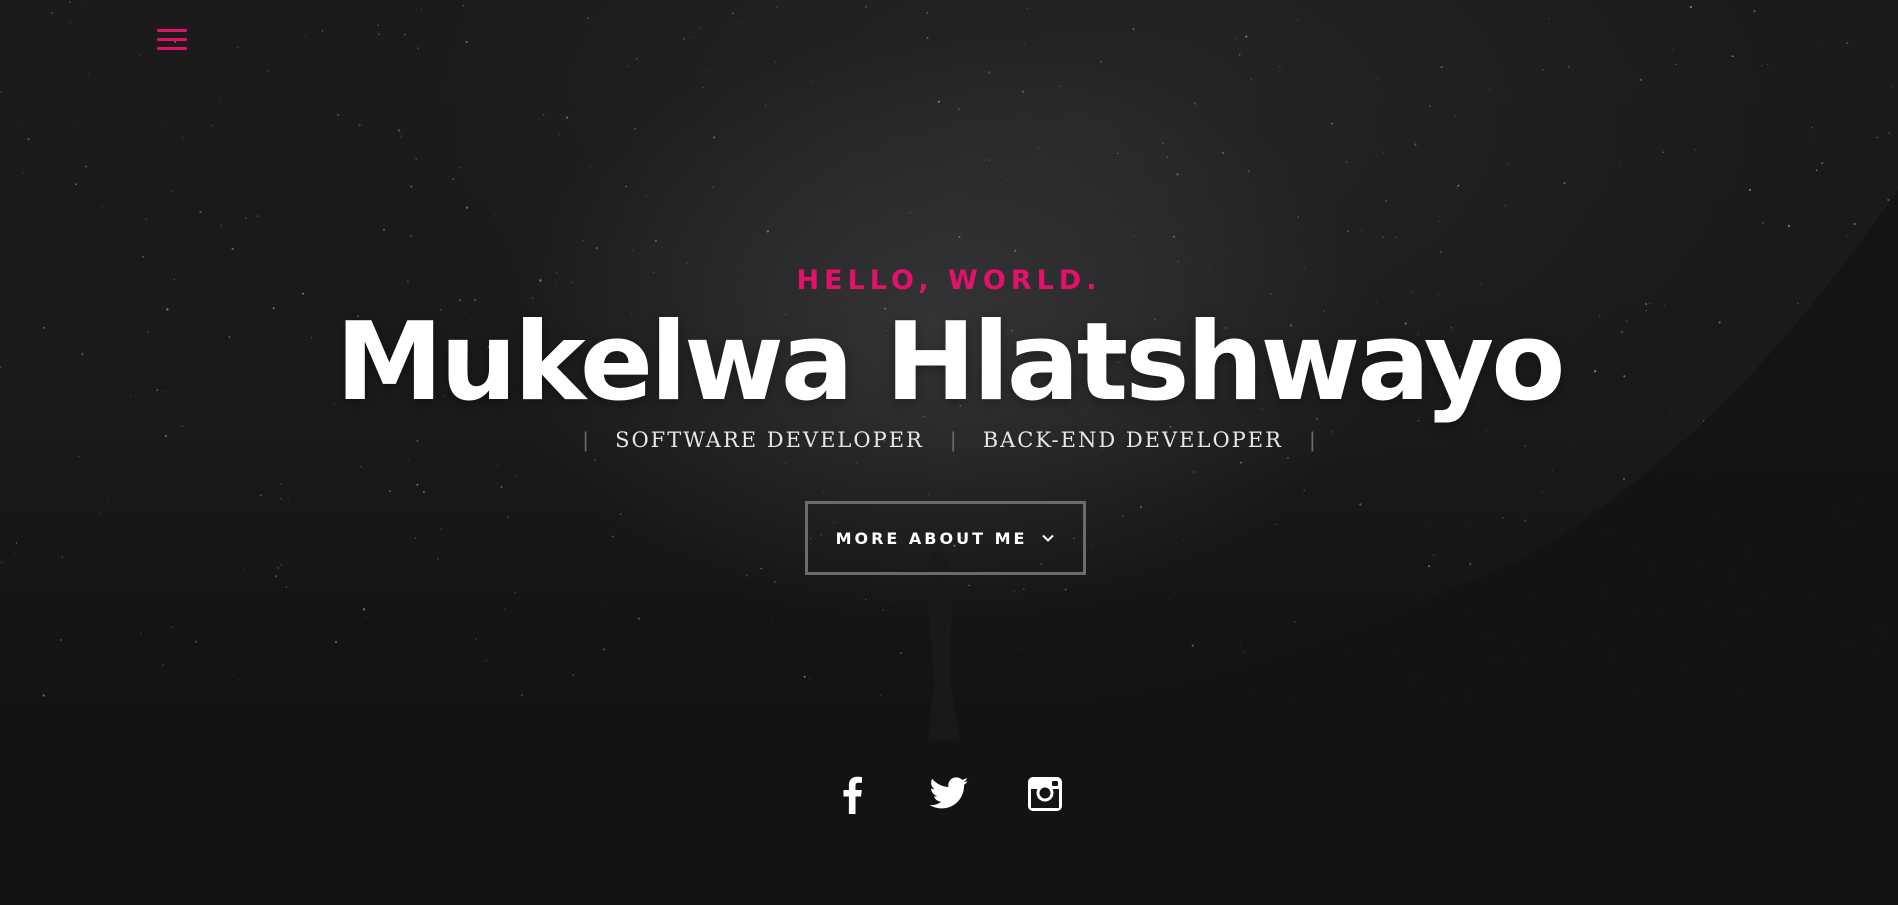 The height and width of the screenshot is (905, 1898). I want to click on instagram-icon, so click(1045, 794).